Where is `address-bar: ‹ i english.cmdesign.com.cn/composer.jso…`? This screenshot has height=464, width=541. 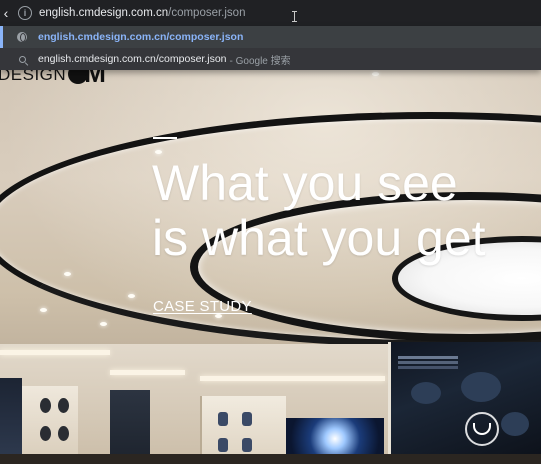 address-bar: ‹ i english.cmdesign.com.cn/composer.jso… is located at coordinates (270, 13).